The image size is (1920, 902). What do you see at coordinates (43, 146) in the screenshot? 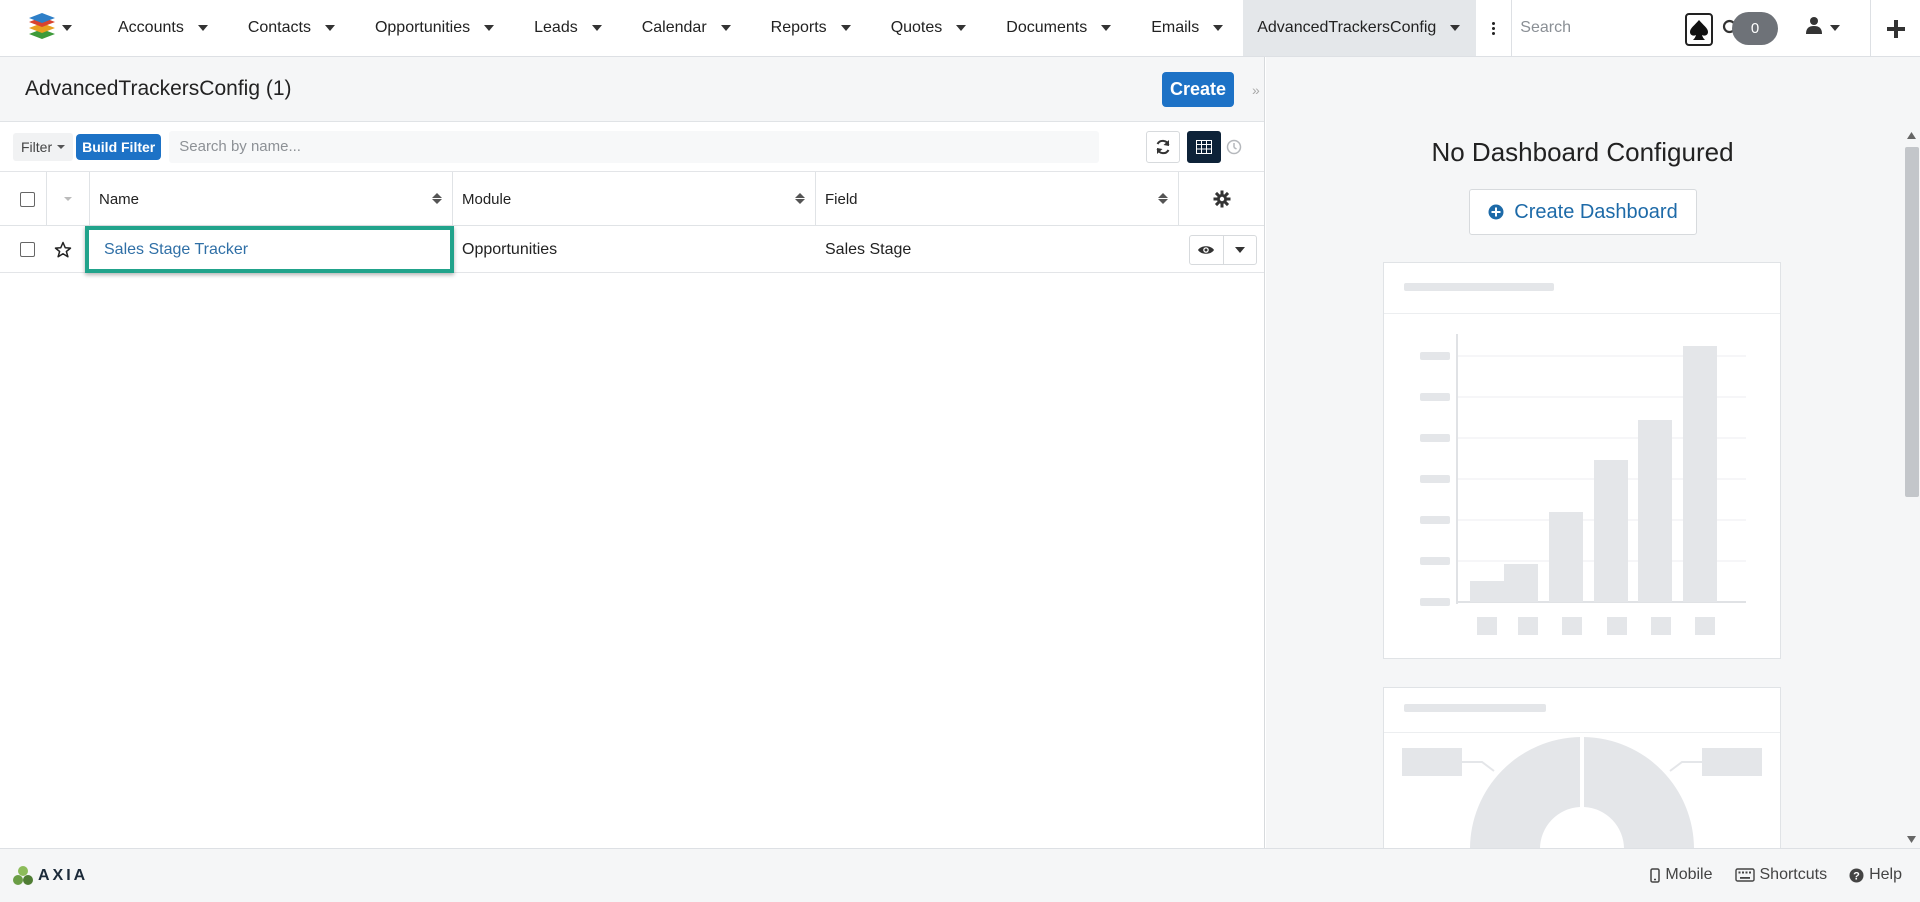
I see `filter-dropdown-button: Filter` at bounding box center [43, 146].